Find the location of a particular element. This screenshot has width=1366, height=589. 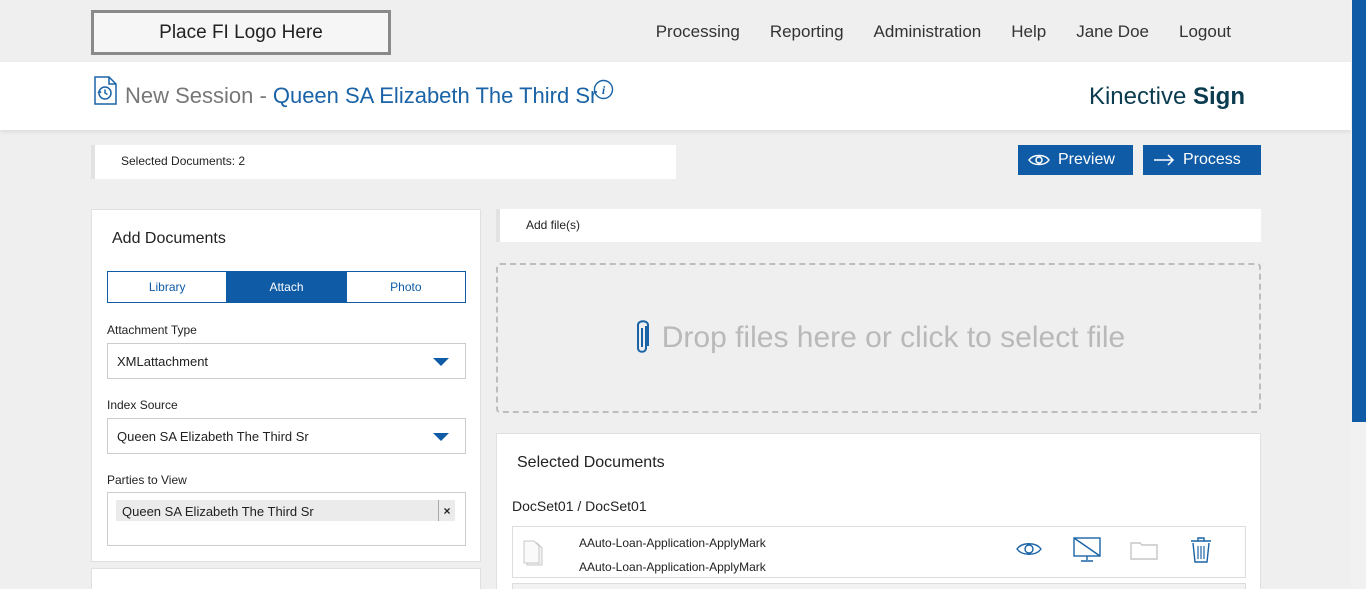

no-display-icon is located at coordinates (1087, 552).